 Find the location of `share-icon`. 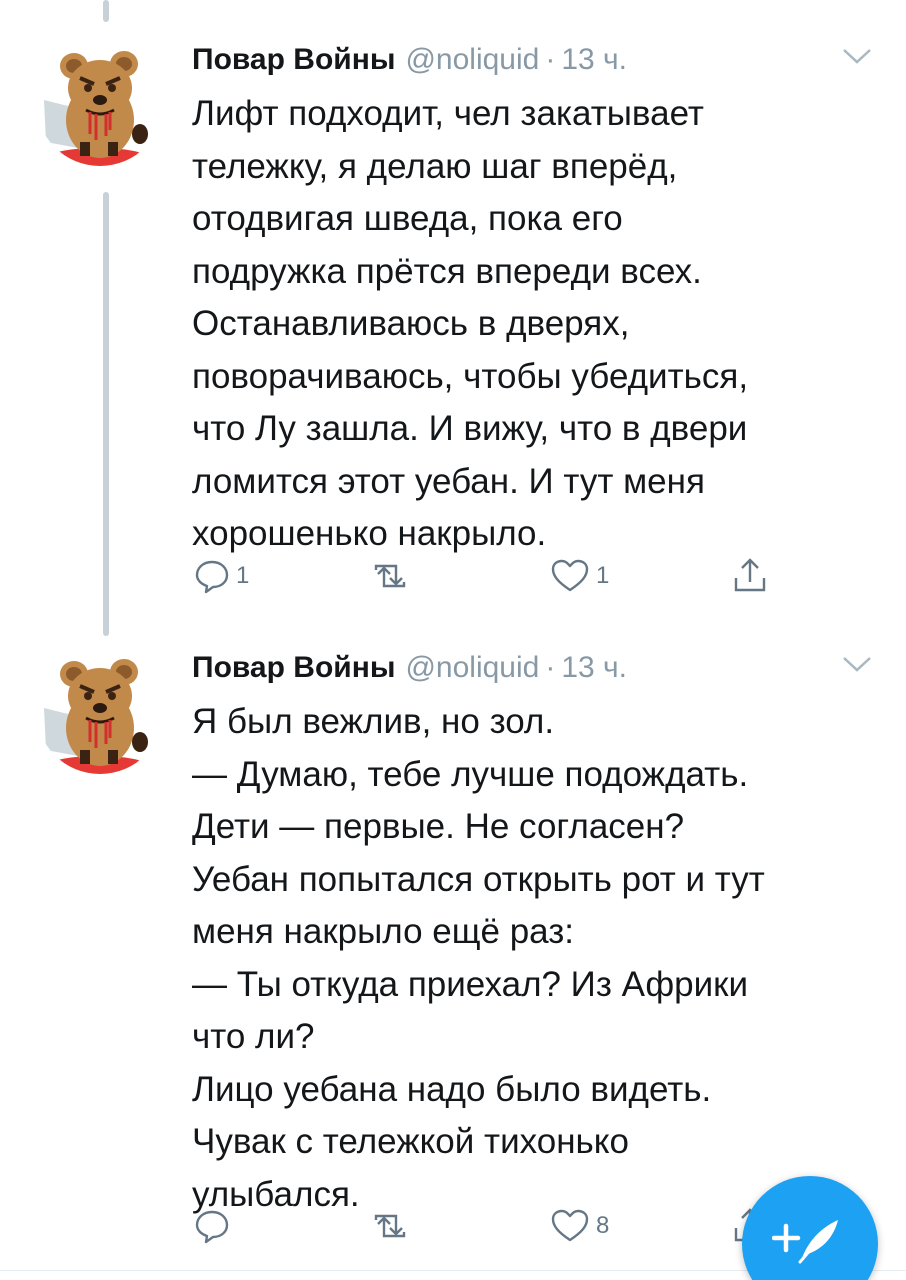

share-icon is located at coordinates (750, 576).